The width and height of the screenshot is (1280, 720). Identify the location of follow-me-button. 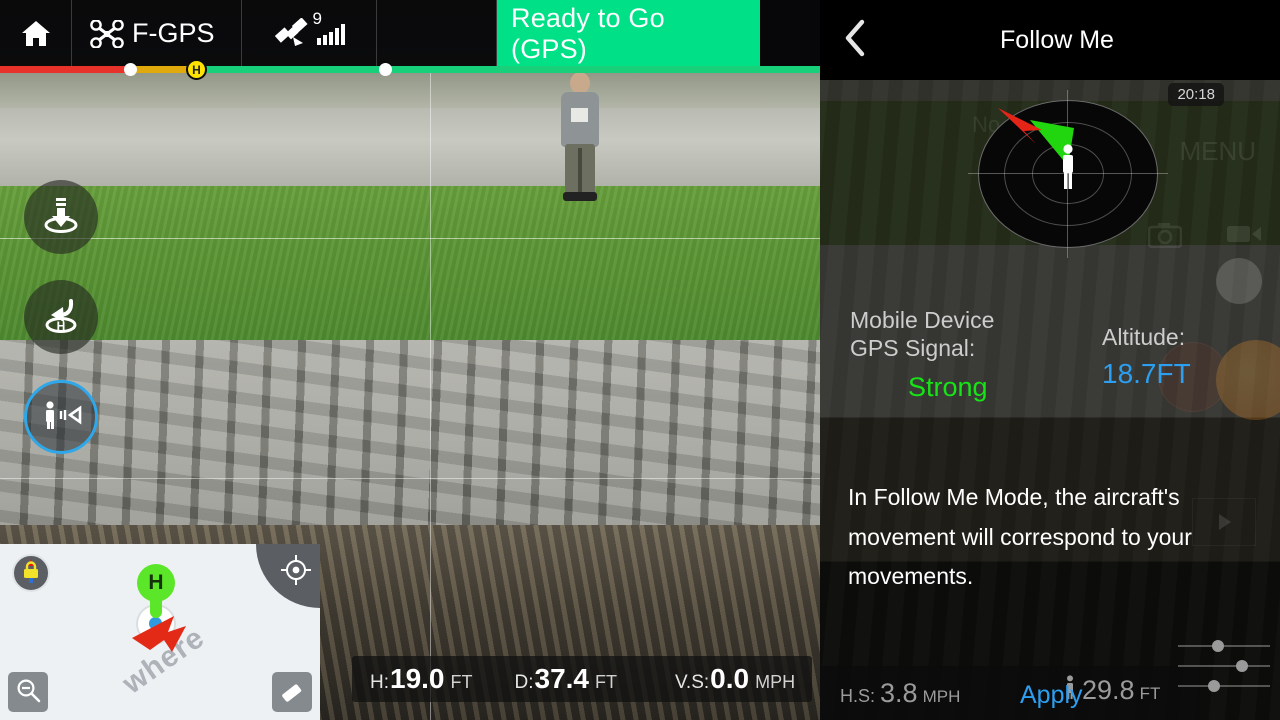
(61, 417).